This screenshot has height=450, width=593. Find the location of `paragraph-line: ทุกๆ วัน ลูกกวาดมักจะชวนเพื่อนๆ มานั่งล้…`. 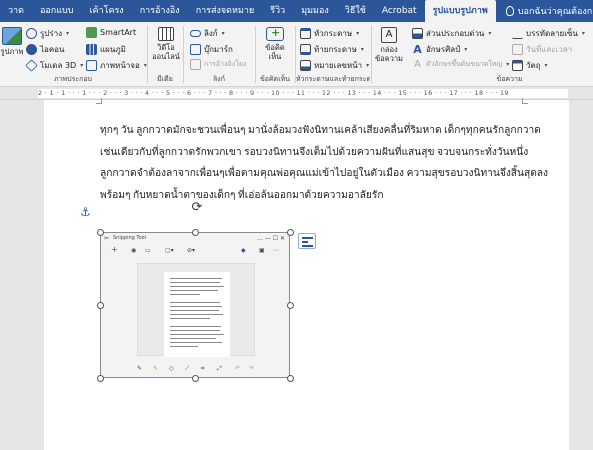

paragraph-line: ทุกๆ วัน ลูกกวาดมักจะชวนเพื่อนๆ มานั่งล้… is located at coordinates (320, 130).